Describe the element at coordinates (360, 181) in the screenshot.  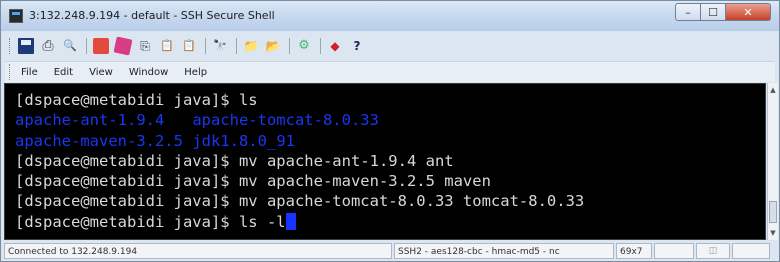
I see `command: mv apache-maven-3.2.5 maven` at that location.